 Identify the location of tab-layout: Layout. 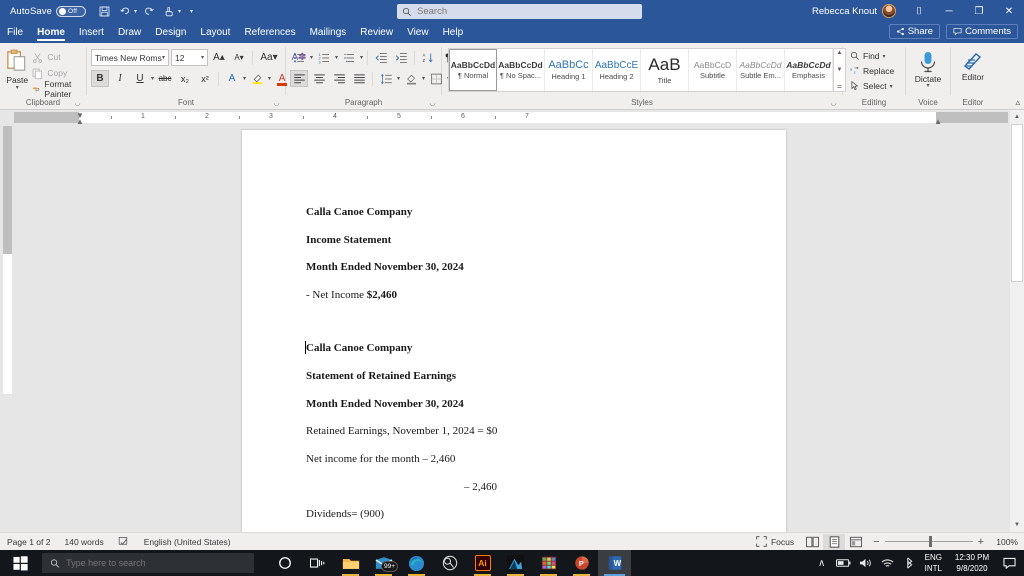
(215, 32).